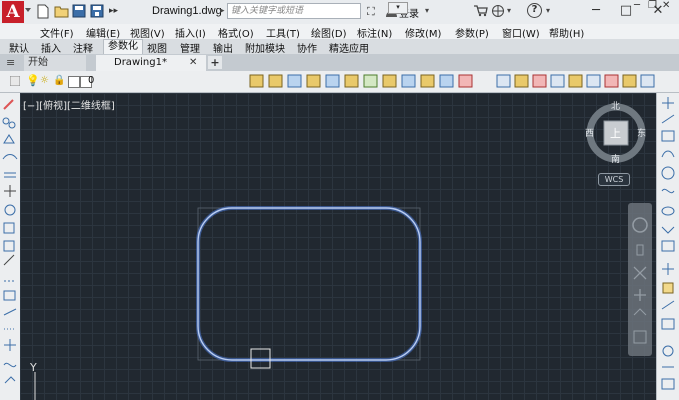 Image resolution: width=679 pixels, height=400 pixels. Describe the element at coordinates (74, 82) in the screenshot. I see `layer-color-swatch` at that location.